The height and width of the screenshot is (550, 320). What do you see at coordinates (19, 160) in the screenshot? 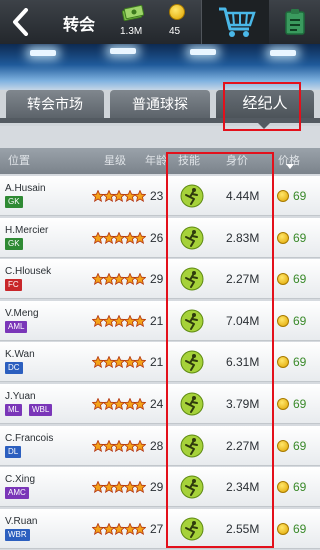
I see `header-position: 位置` at bounding box center [19, 160].